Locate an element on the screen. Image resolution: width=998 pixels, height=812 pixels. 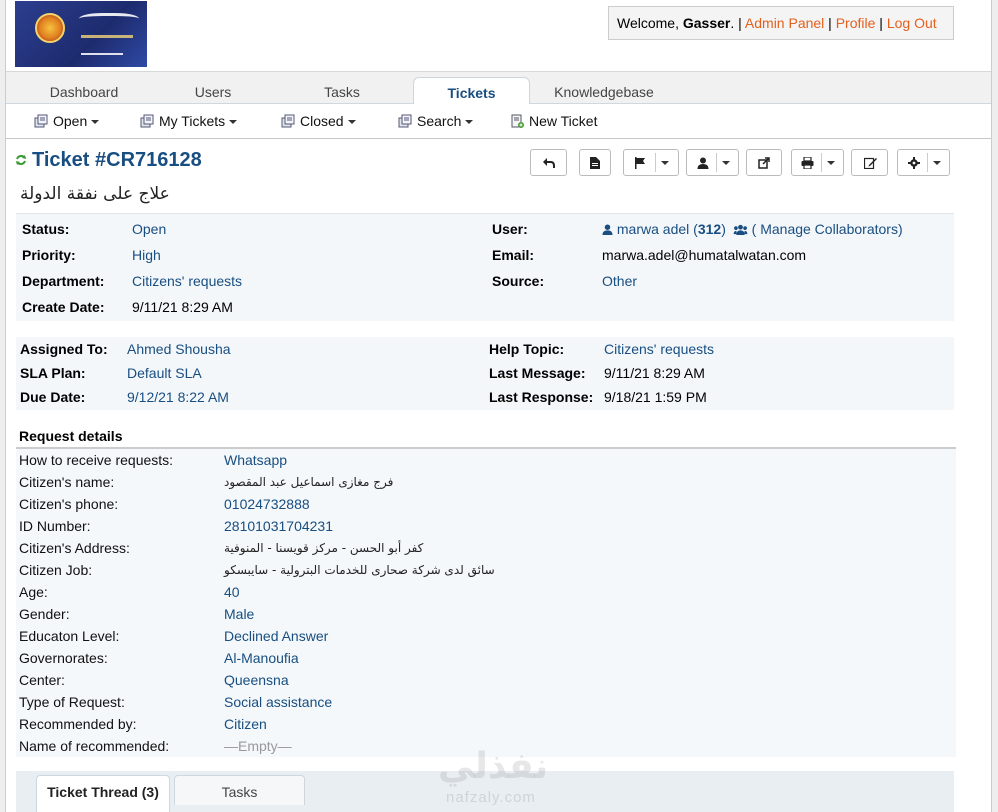
sla-plan-value: Default SLA is located at coordinates (164, 373).